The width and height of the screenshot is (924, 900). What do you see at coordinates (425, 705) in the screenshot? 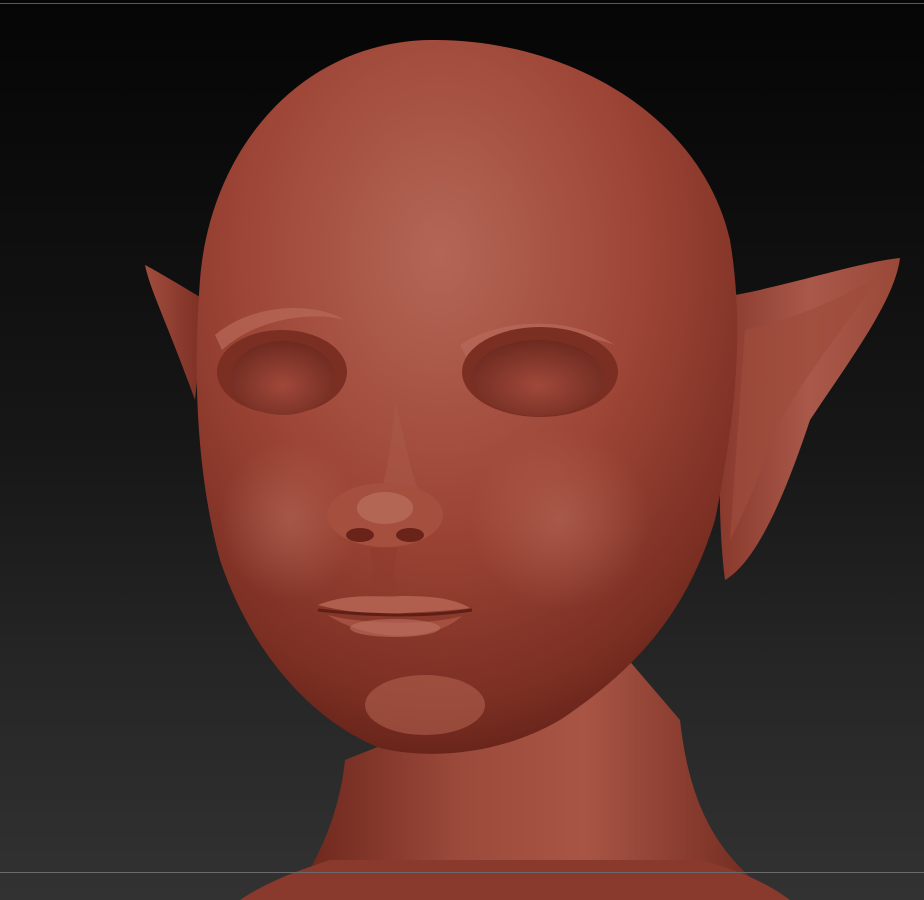
I see `chin` at bounding box center [425, 705].